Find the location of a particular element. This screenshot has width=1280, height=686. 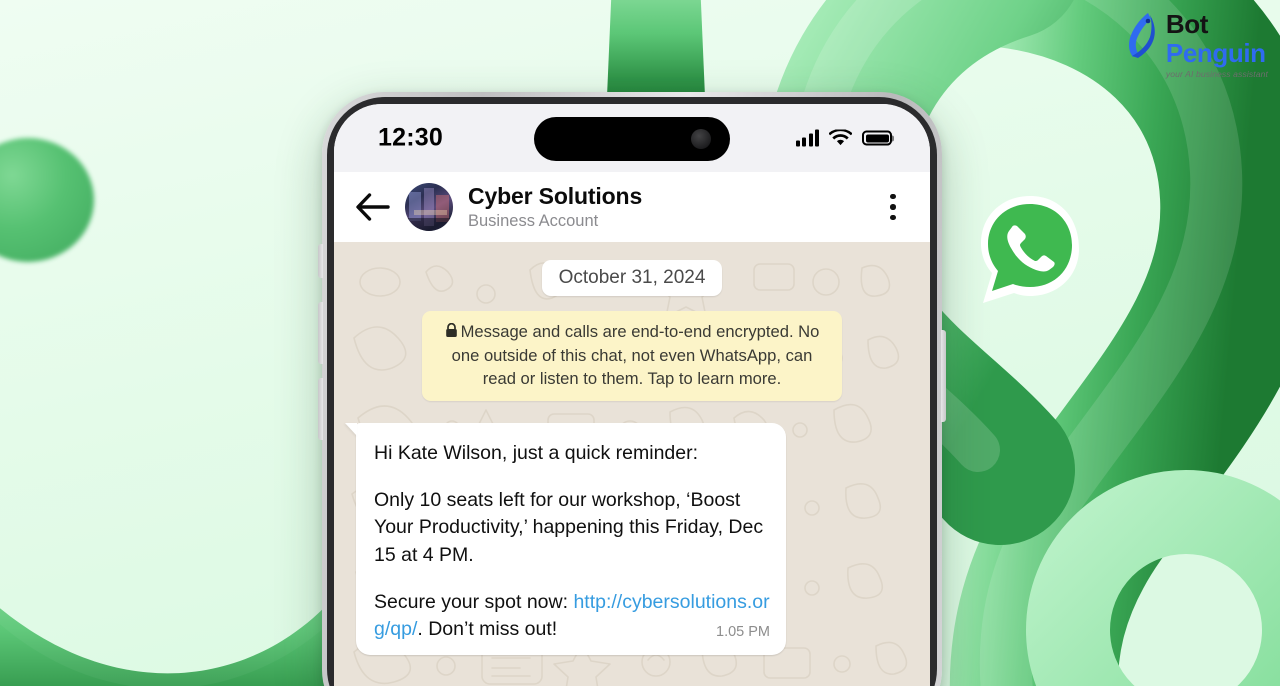

message-line-1: Hi Kate Wilson, just a quick reminder: is located at coordinates (536, 452).